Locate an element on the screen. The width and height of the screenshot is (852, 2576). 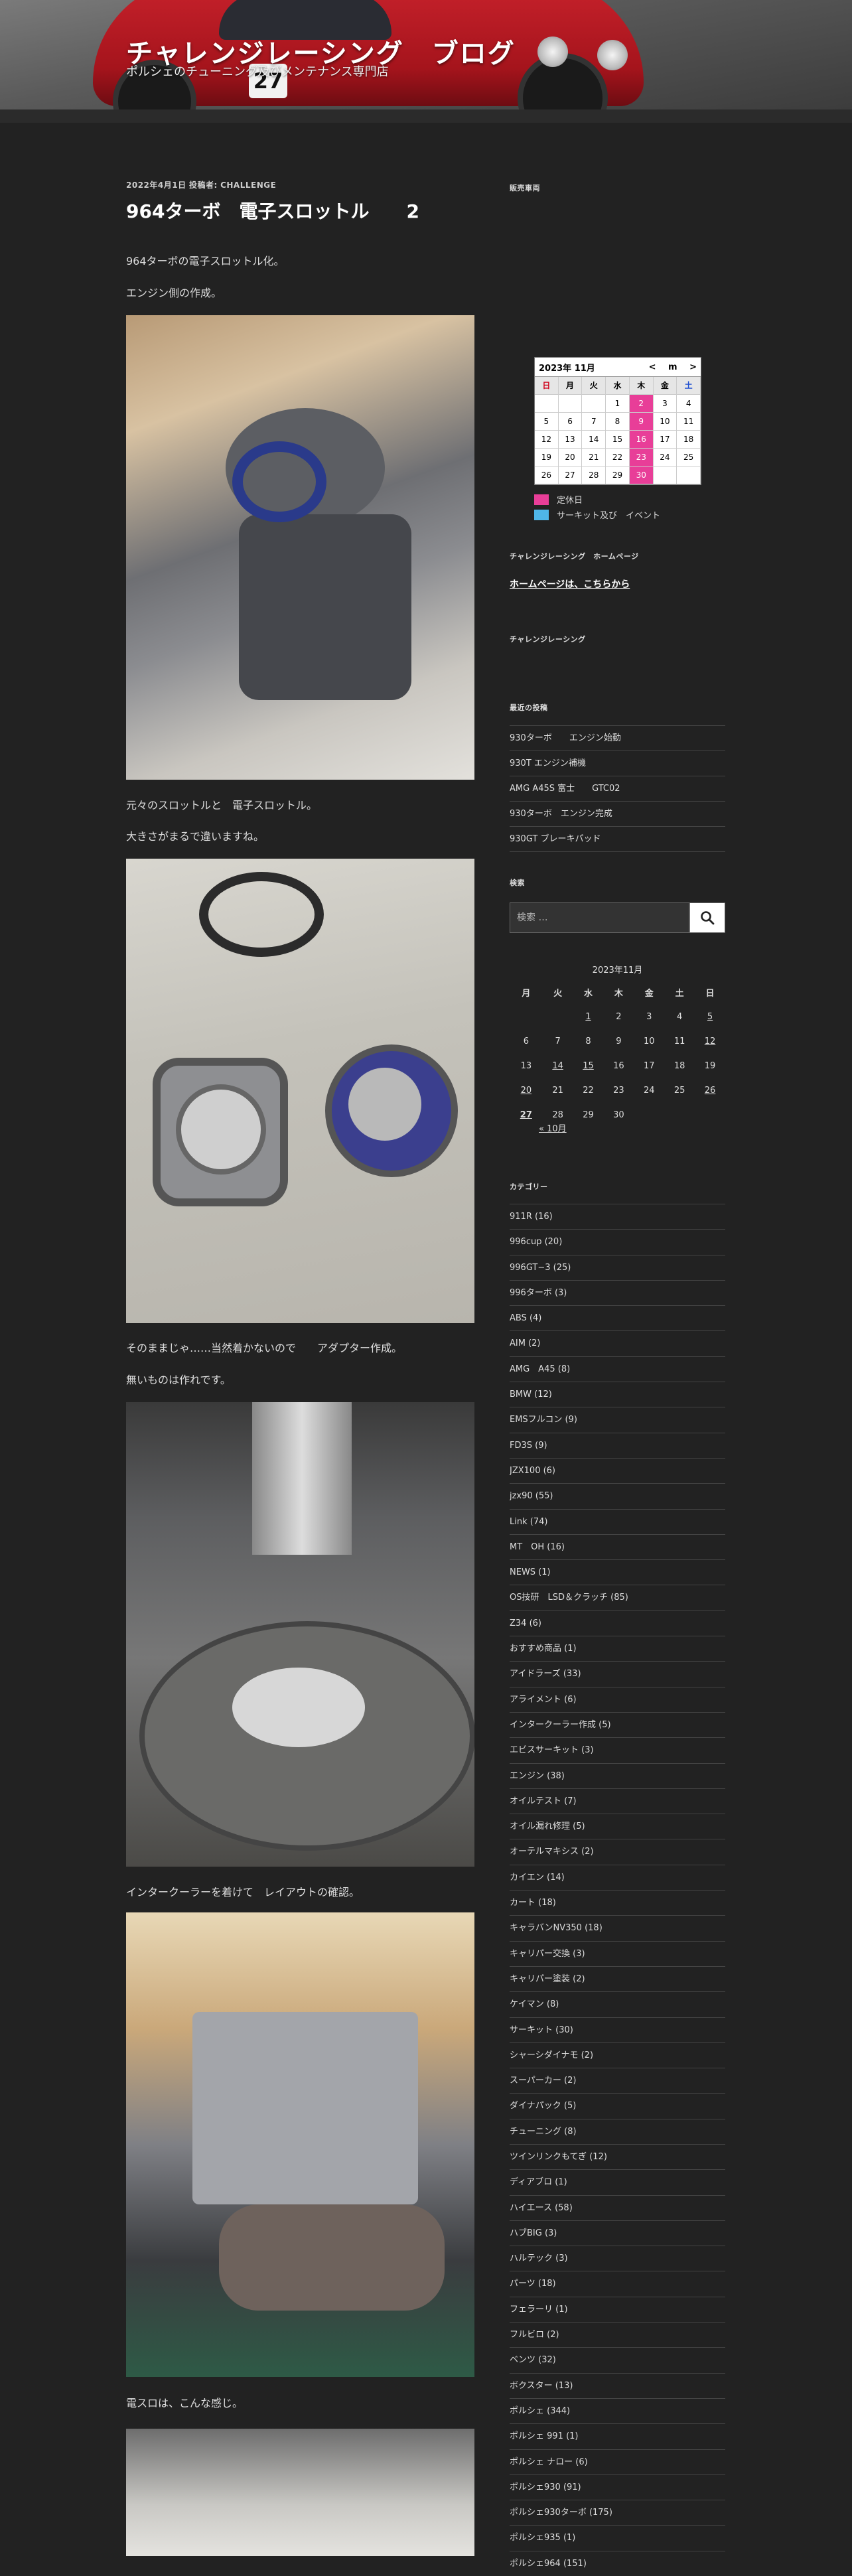
category-link: シャーシダイナモ (2) is located at coordinates (617, 2055).